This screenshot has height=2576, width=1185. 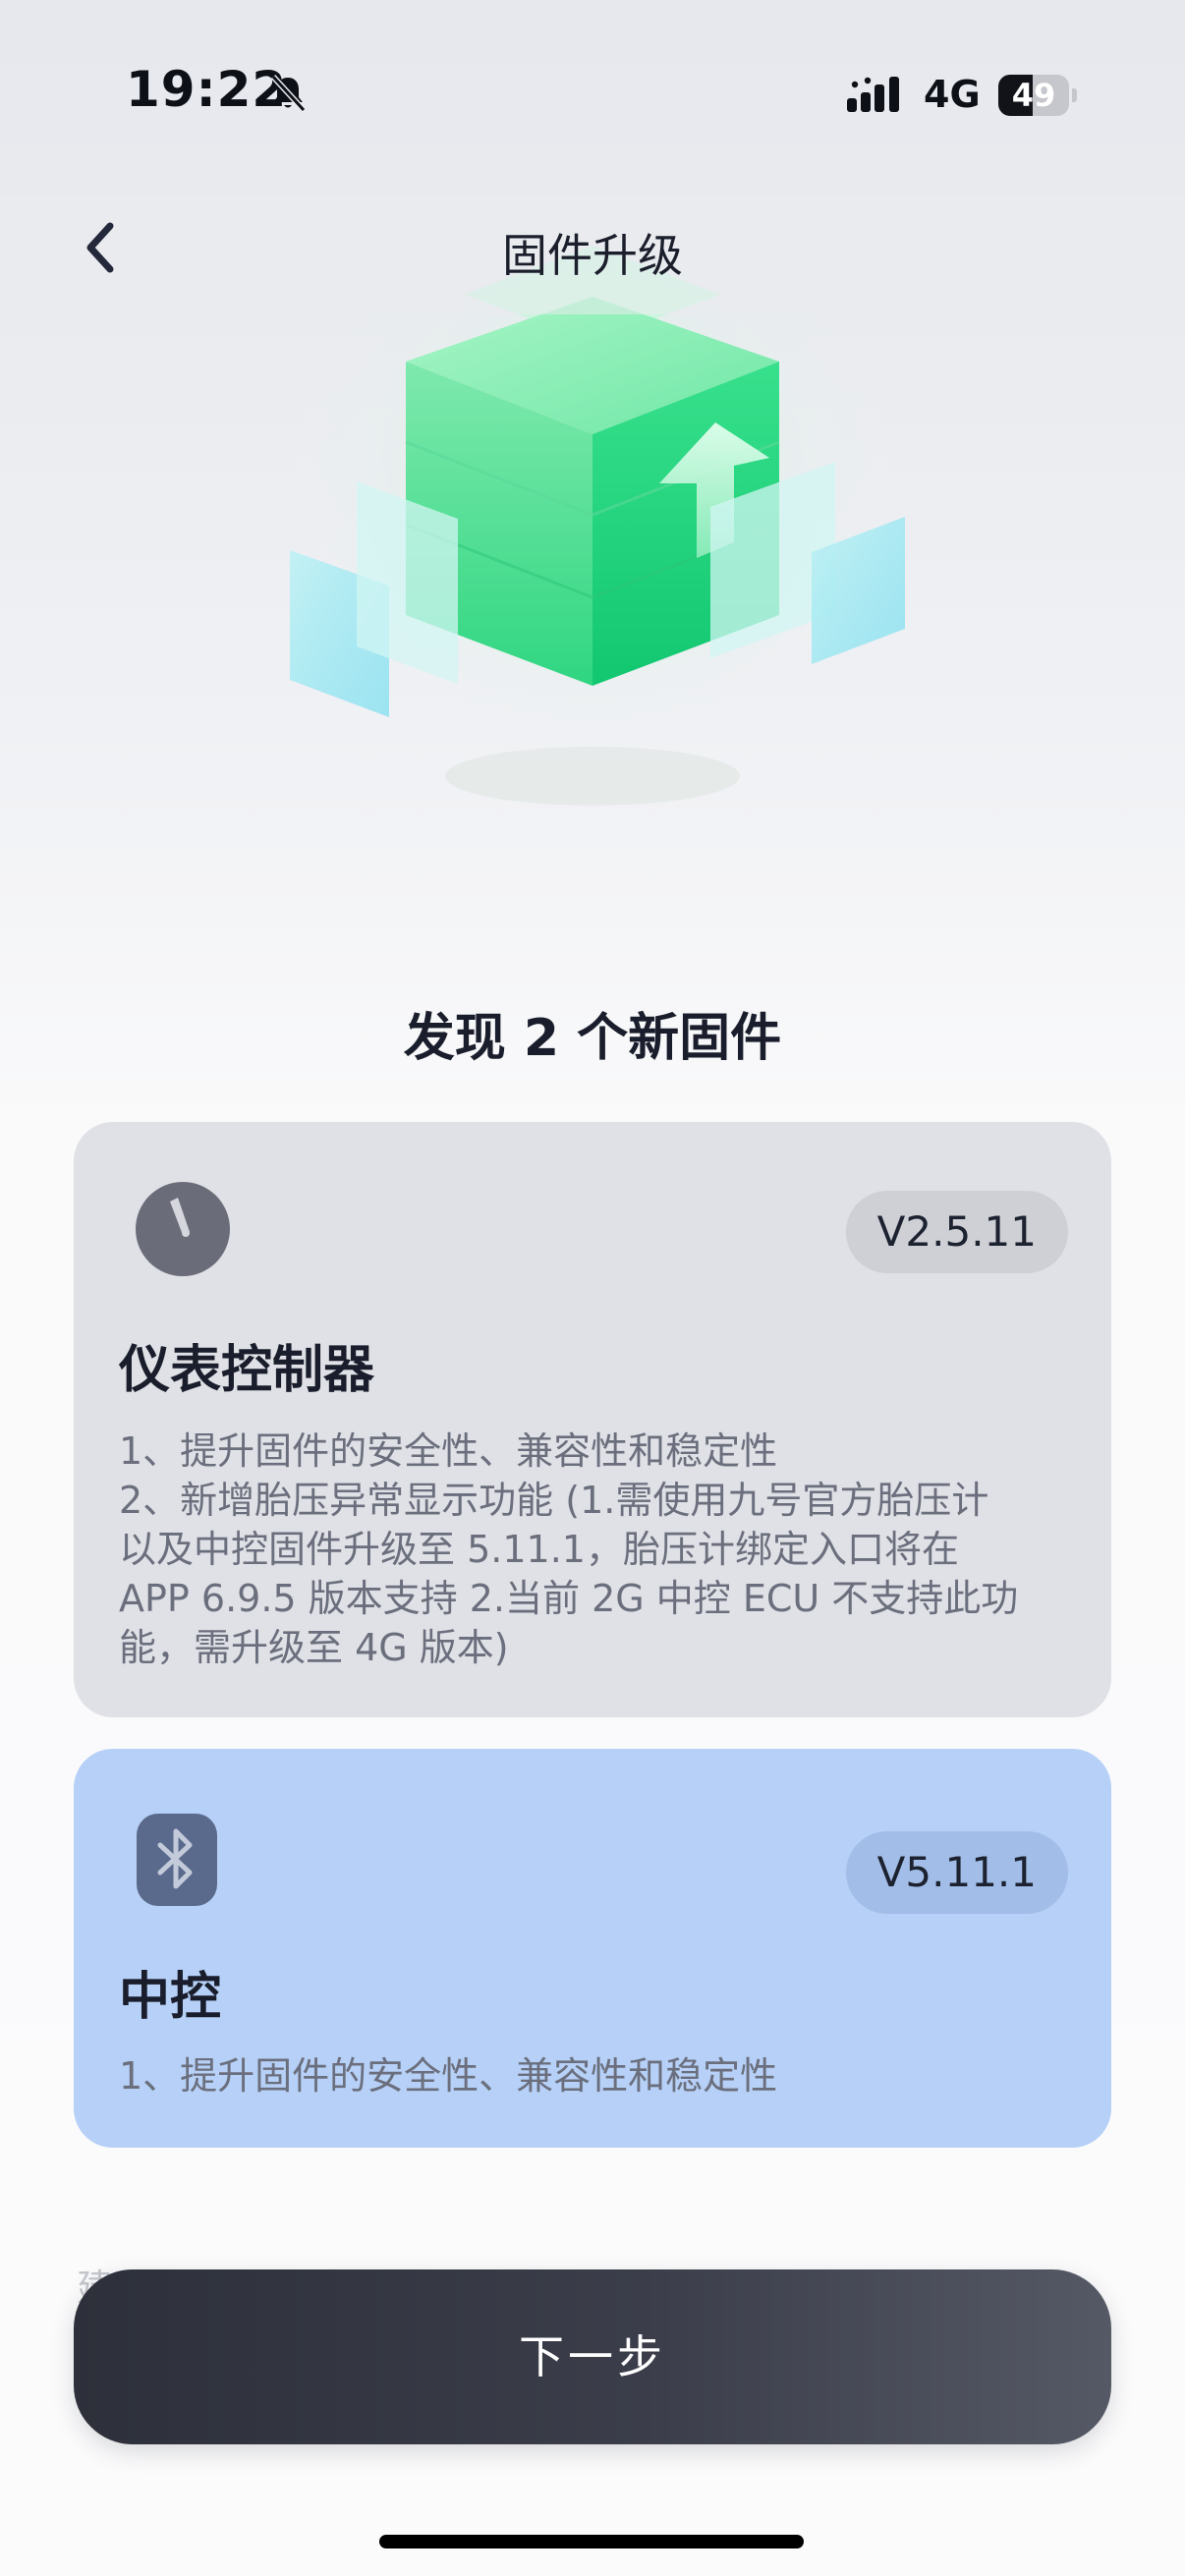 I want to click on cellular-signal-icon, so click(x=873, y=94).